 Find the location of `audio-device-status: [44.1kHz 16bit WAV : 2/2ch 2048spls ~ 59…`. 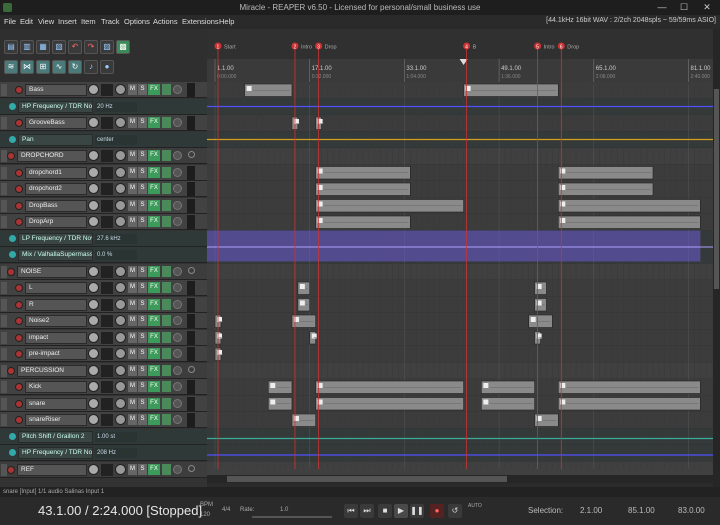

audio-device-status: [44.1kHz 16bit WAV : 2/2ch 2048spls ~ 59… is located at coordinates (631, 20).